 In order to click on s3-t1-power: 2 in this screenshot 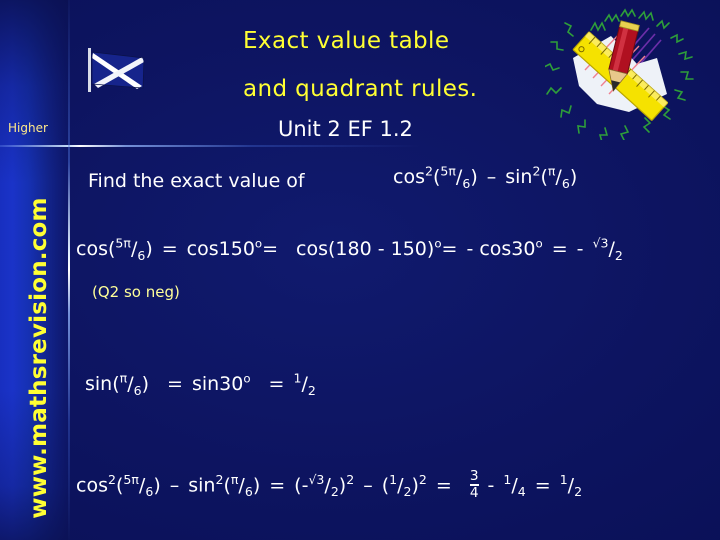, I will do `click(350, 479)`.